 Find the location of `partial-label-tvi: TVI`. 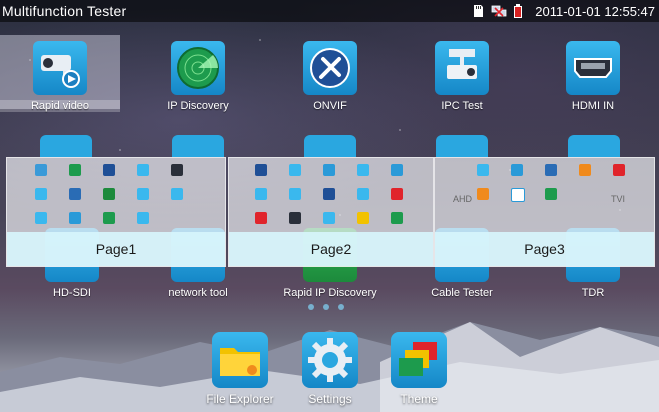

partial-label-tvi: TVI is located at coordinates (618, 199).